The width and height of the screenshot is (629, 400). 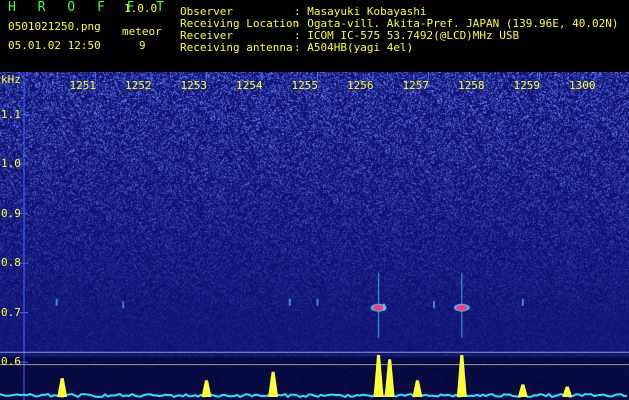 What do you see at coordinates (11, 362) in the screenshot?
I see `freq-tick-label: 0.6` at bounding box center [11, 362].